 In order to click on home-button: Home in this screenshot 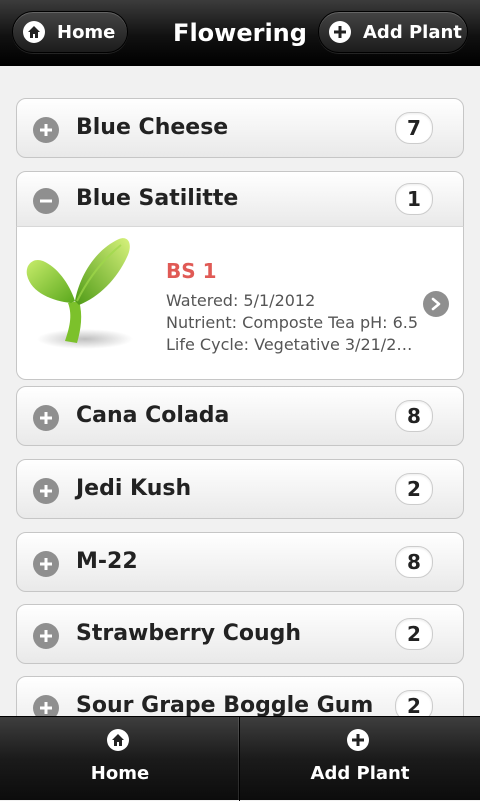, I will do `click(70, 32)`.